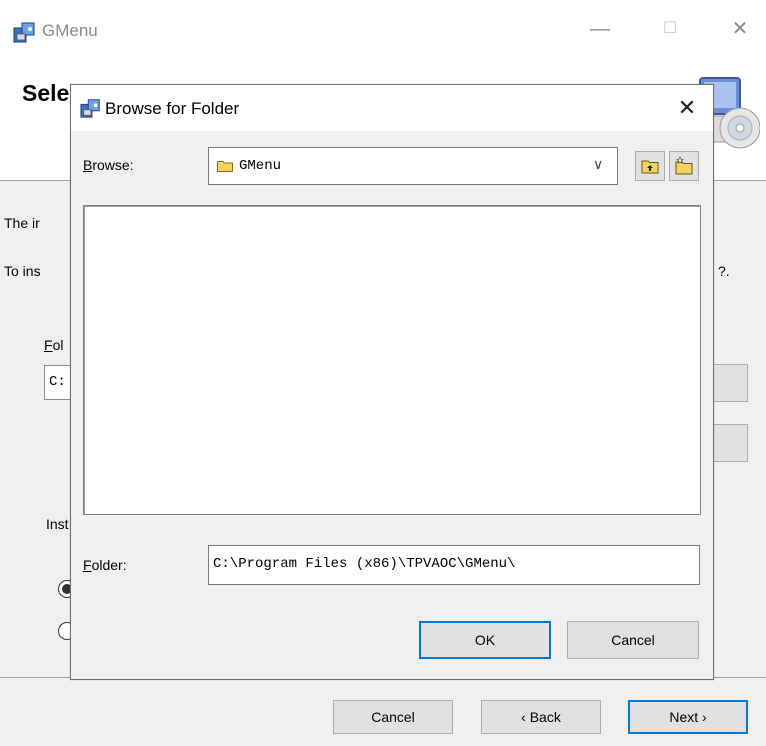  What do you see at coordinates (260, 166) in the screenshot?
I see `browse-combobox-value: GMenu` at bounding box center [260, 166].